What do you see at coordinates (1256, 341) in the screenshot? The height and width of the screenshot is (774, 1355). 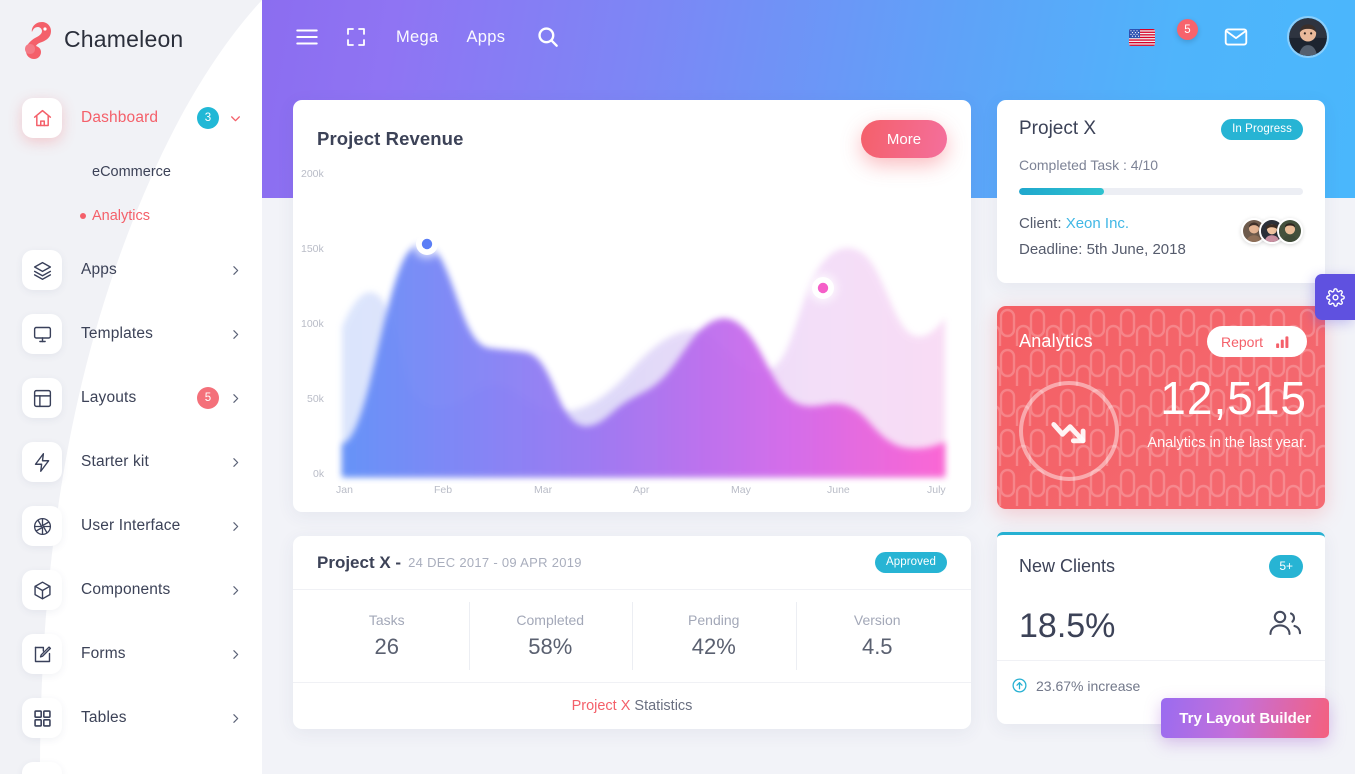 I see `report-button: Report` at bounding box center [1256, 341].